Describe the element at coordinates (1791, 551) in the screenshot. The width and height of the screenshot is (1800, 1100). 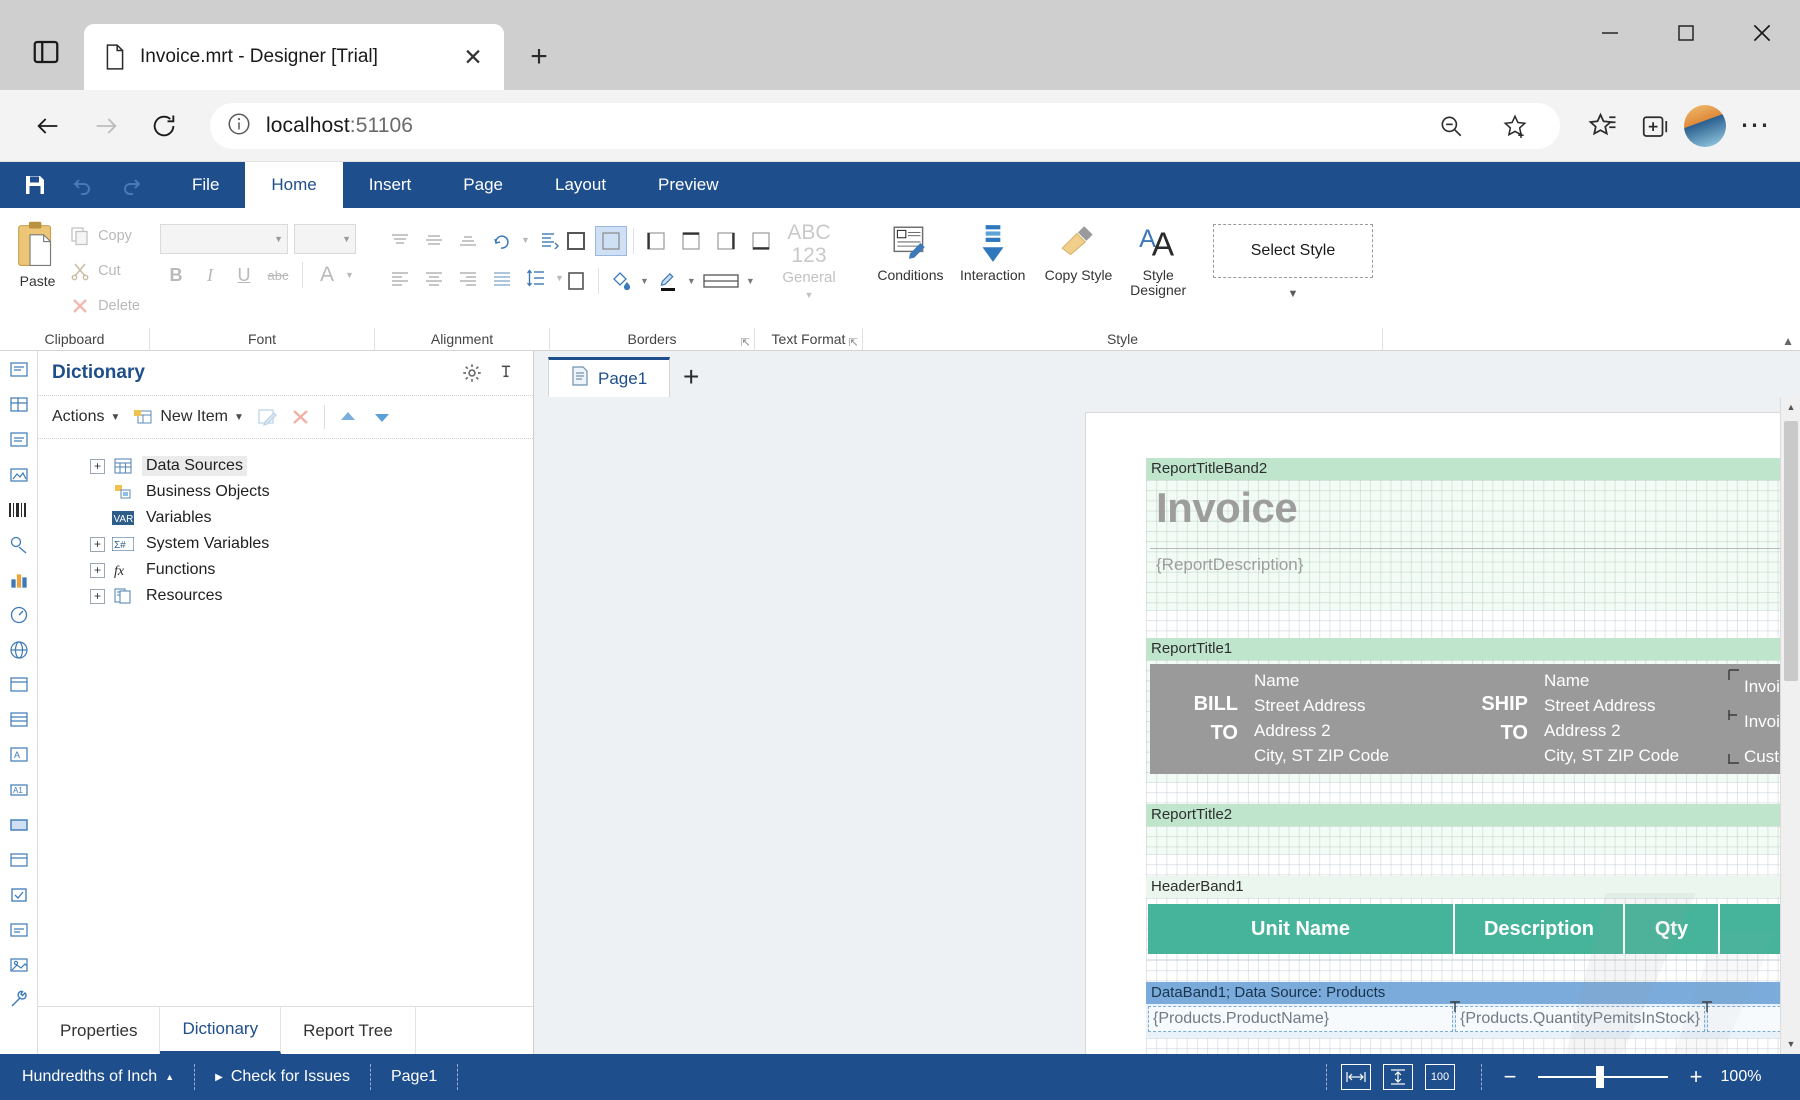
I see `scrollbar-thumb` at that location.